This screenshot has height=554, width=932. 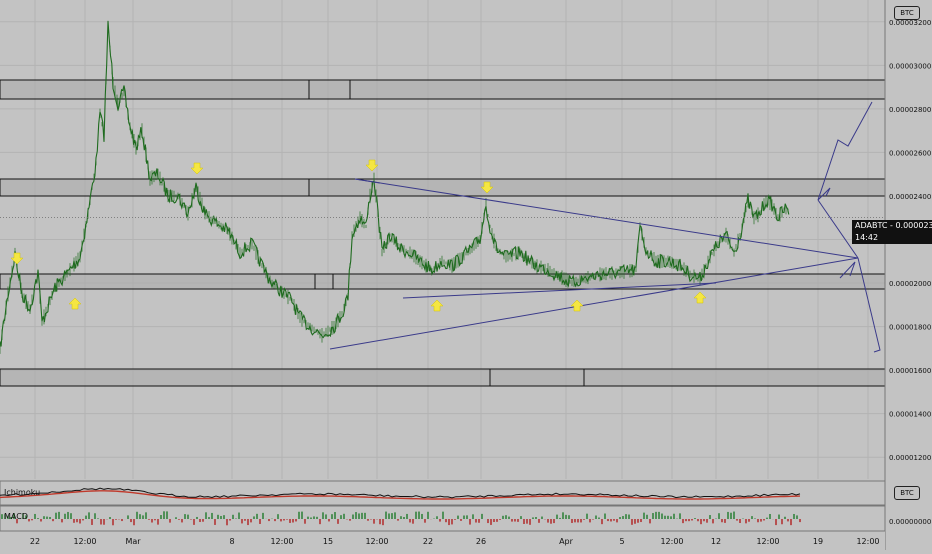 What do you see at coordinates (716, 541) in the screenshot?
I see `x-tick-label: 12` at bounding box center [716, 541].